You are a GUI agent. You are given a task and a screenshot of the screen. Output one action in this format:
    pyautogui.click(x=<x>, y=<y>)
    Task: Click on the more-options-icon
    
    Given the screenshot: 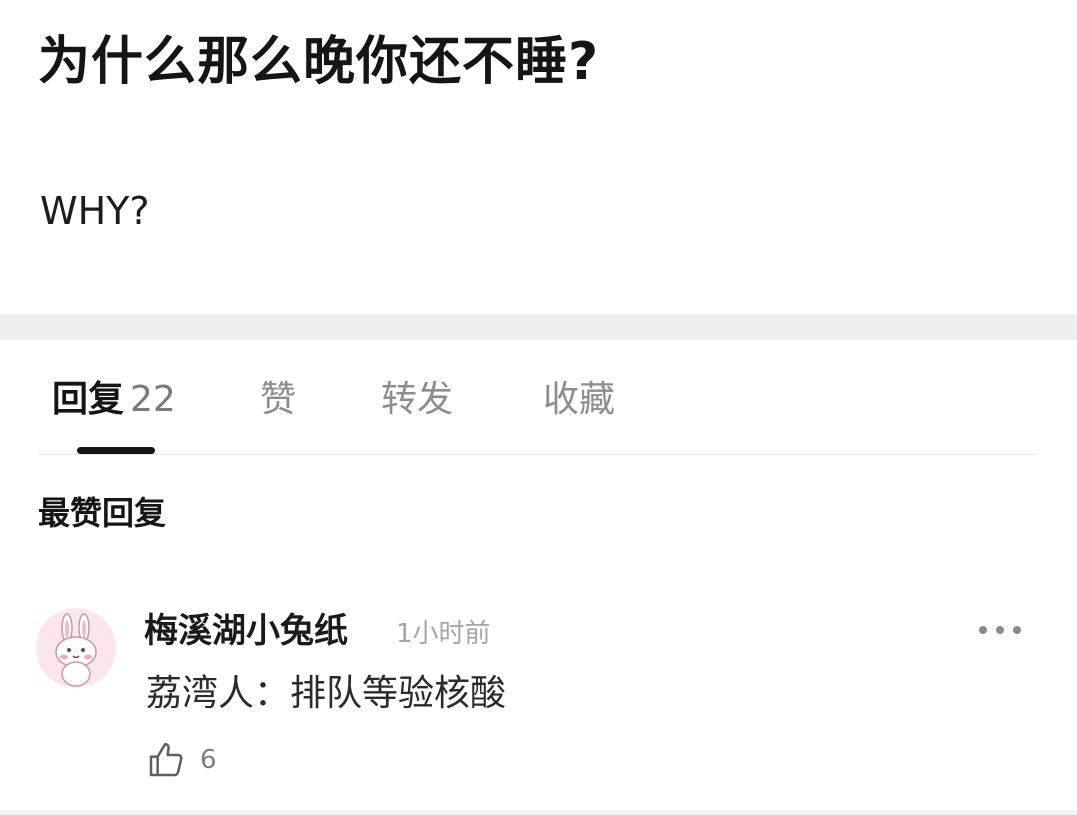 What is the action you would take?
    pyautogui.click(x=1000, y=629)
    